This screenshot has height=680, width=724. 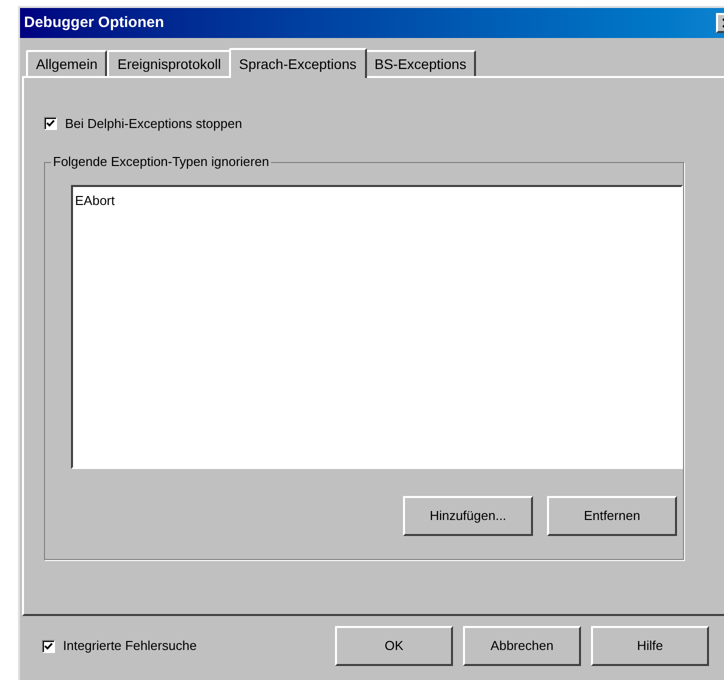 What do you see at coordinates (377, 200) in the screenshot?
I see `list-item: EAbort` at bounding box center [377, 200].